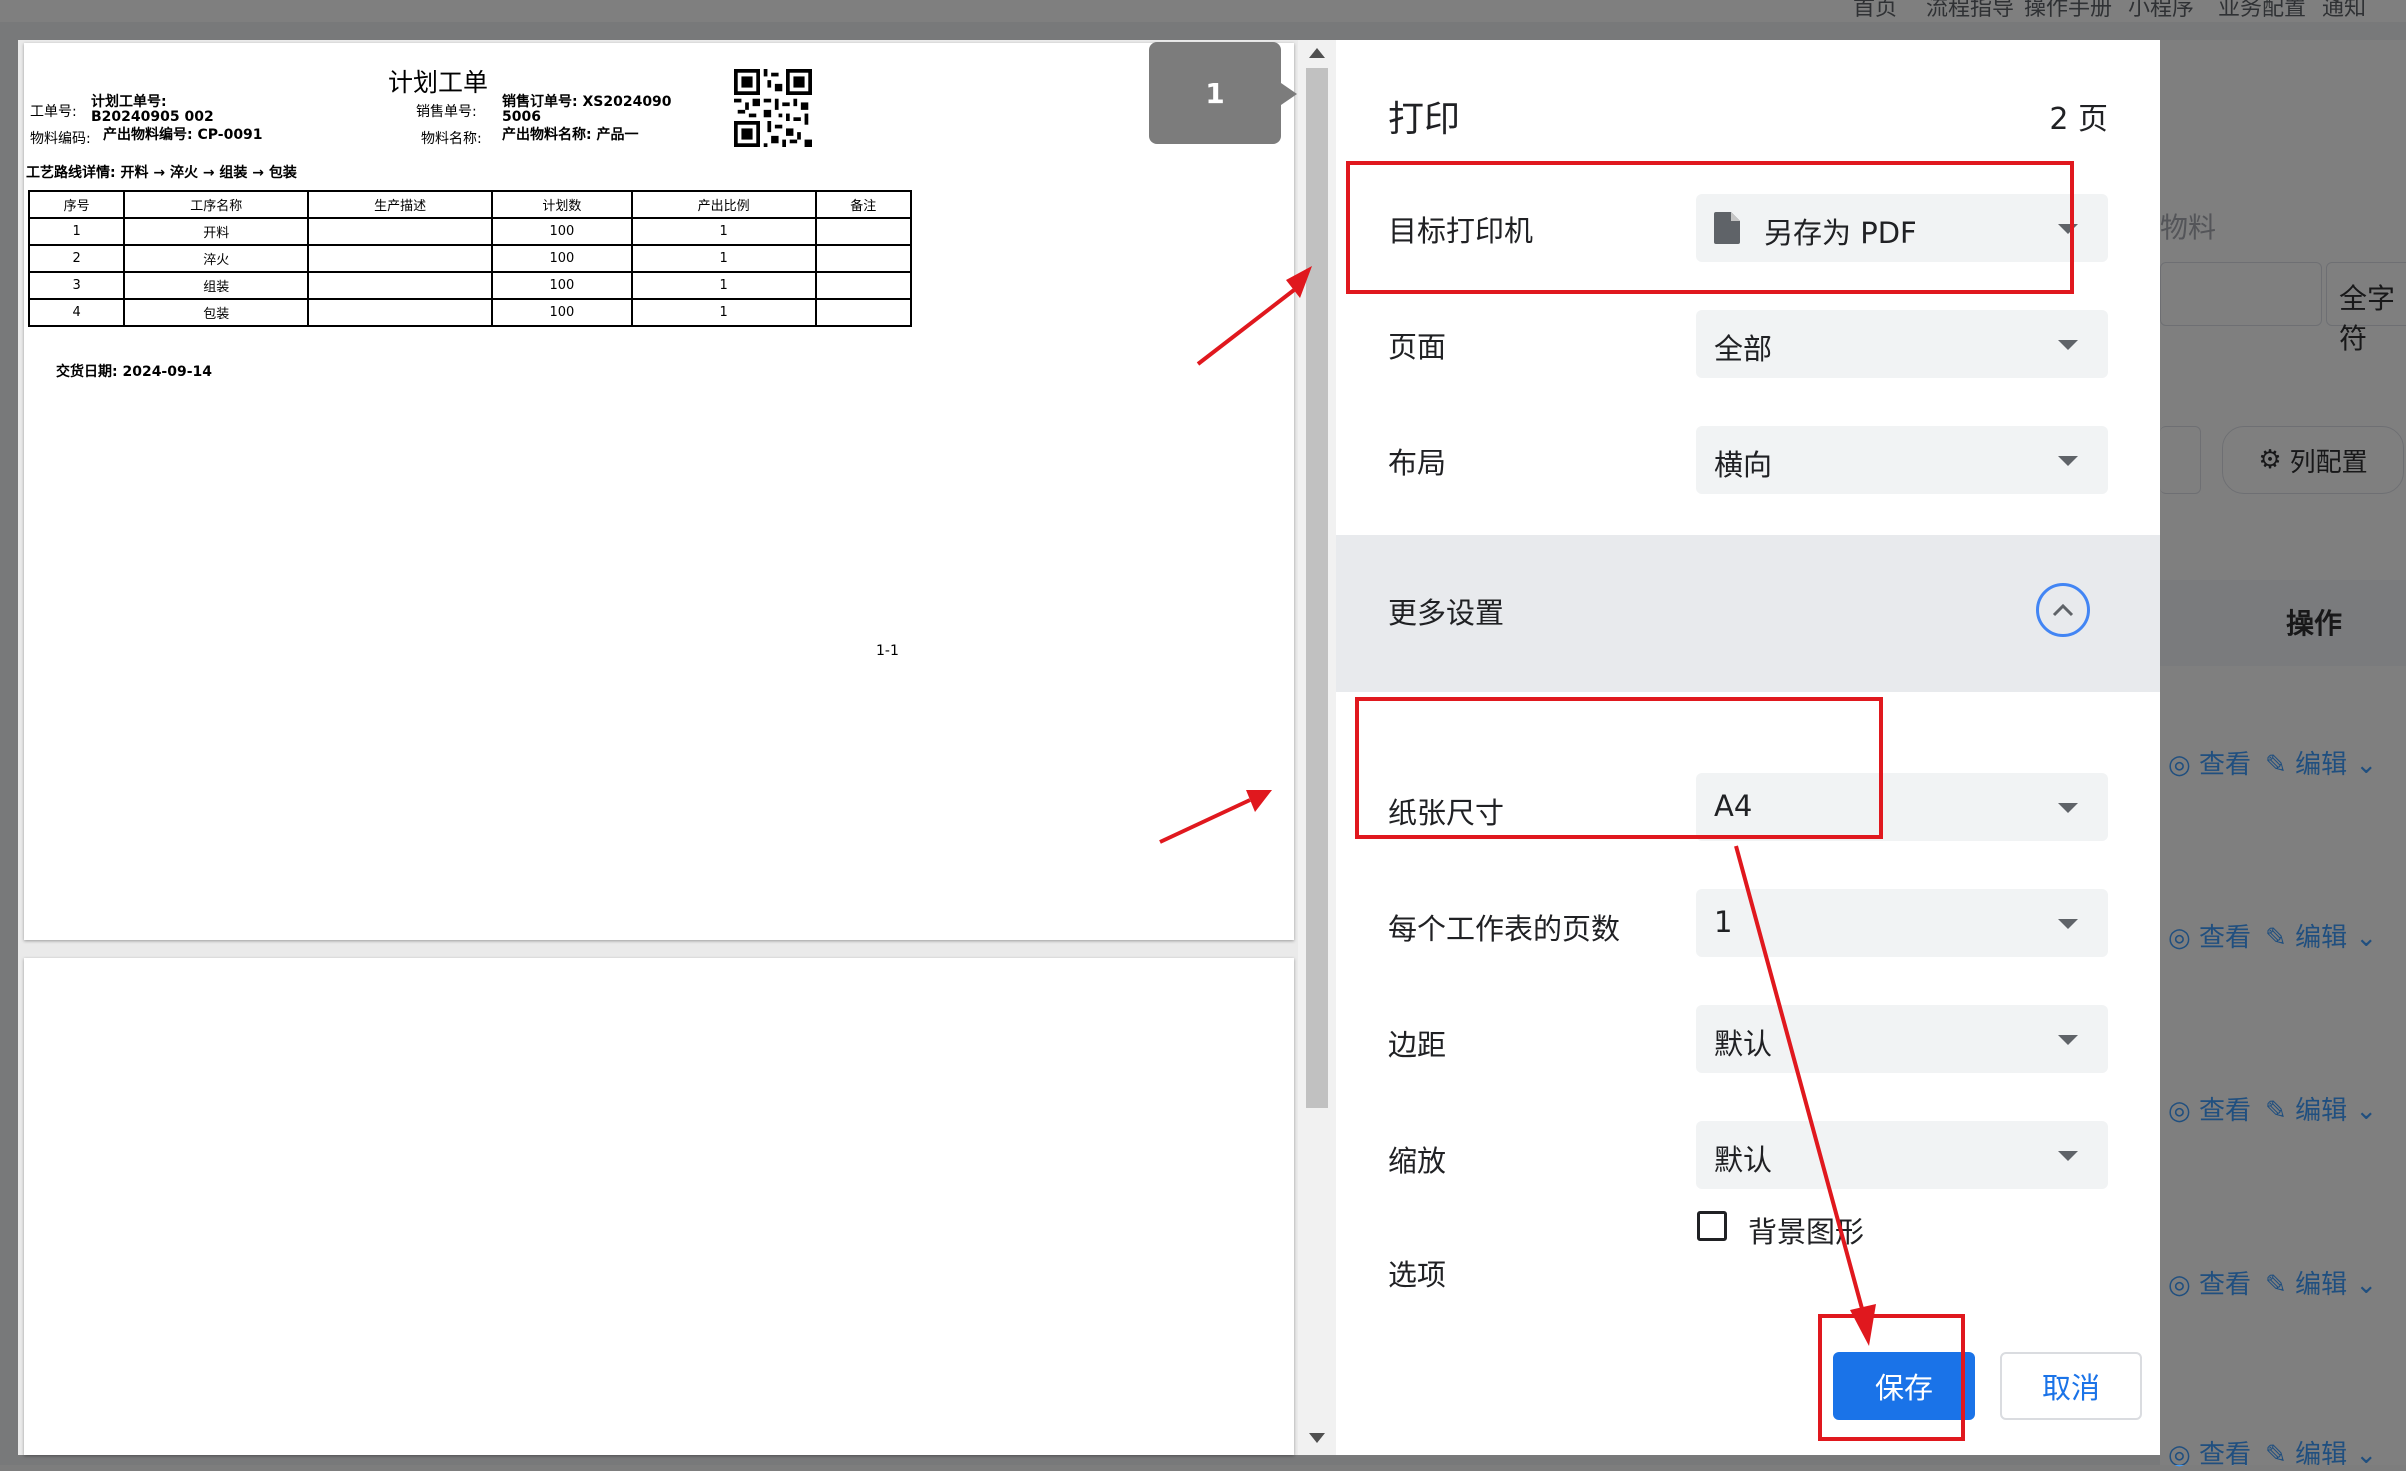 This screenshot has height=1471, width=2406. I want to click on chevron-up-icon, so click(2063, 610).